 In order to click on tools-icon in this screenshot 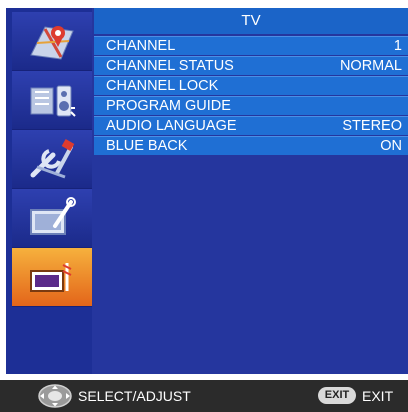, I will do `click(52, 159)`.